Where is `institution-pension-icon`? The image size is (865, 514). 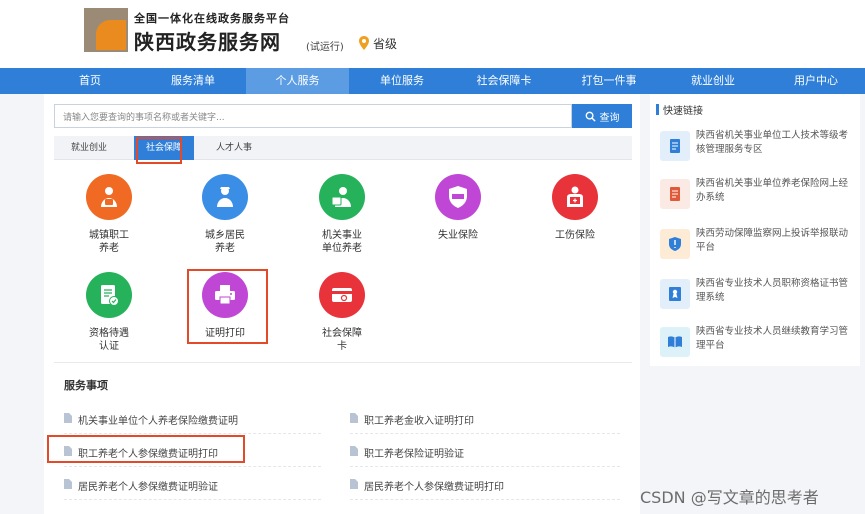
institution-pension-icon is located at coordinates (341, 197).